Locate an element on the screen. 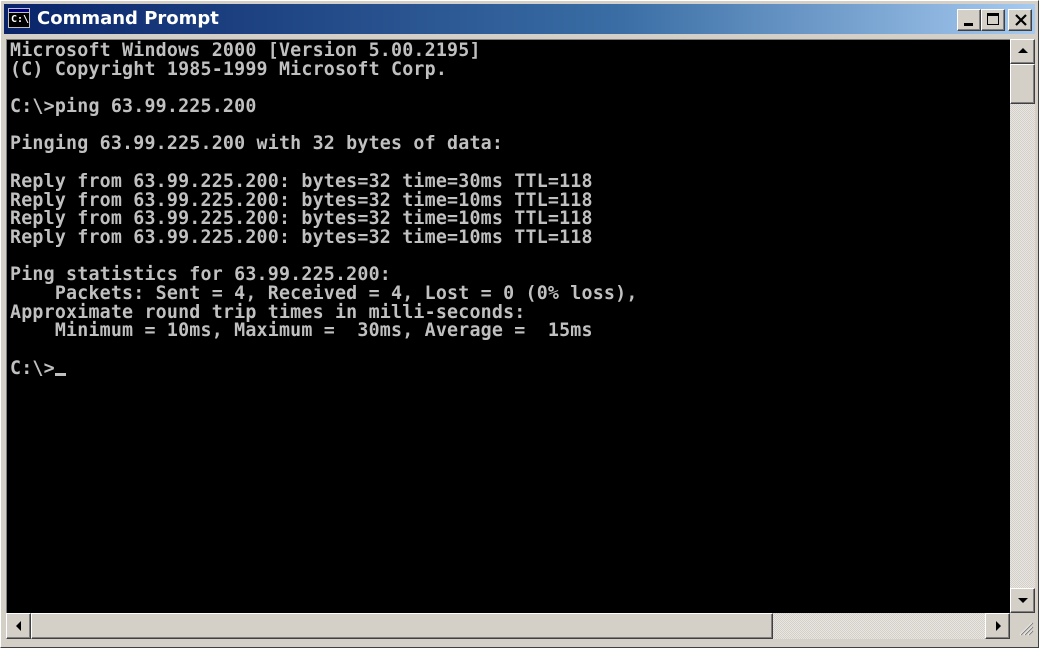  scroll-right-button is located at coordinates (997, 626).